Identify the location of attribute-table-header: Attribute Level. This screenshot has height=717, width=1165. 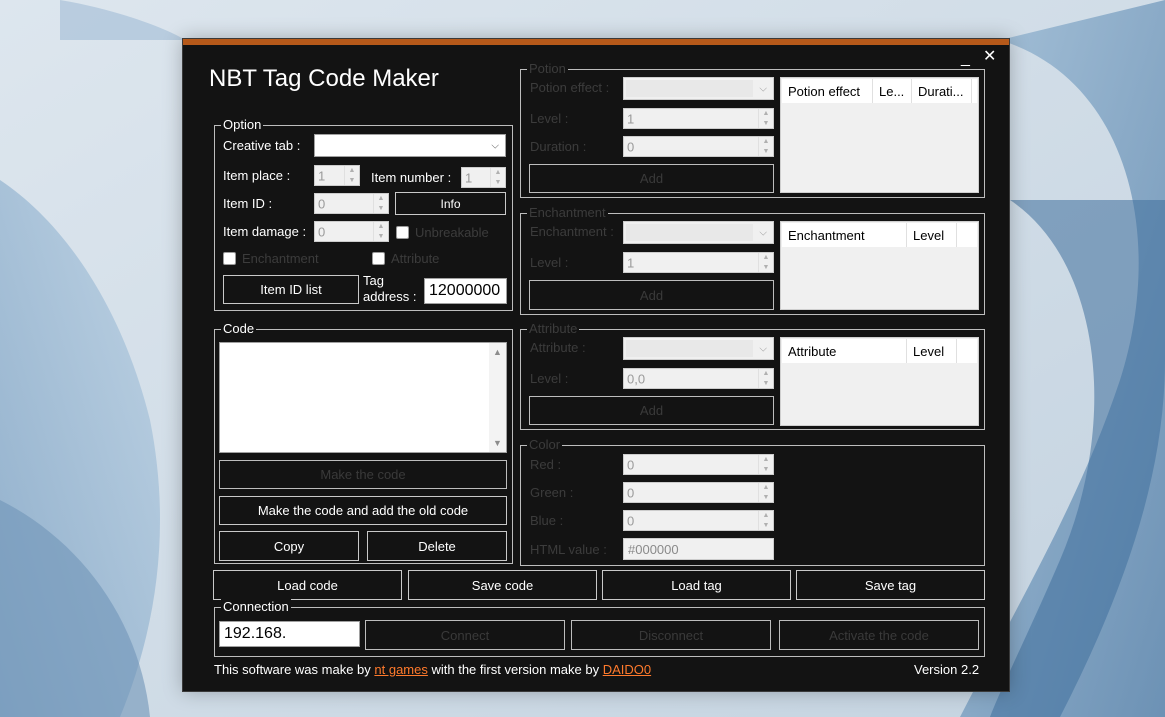
(879, 351).